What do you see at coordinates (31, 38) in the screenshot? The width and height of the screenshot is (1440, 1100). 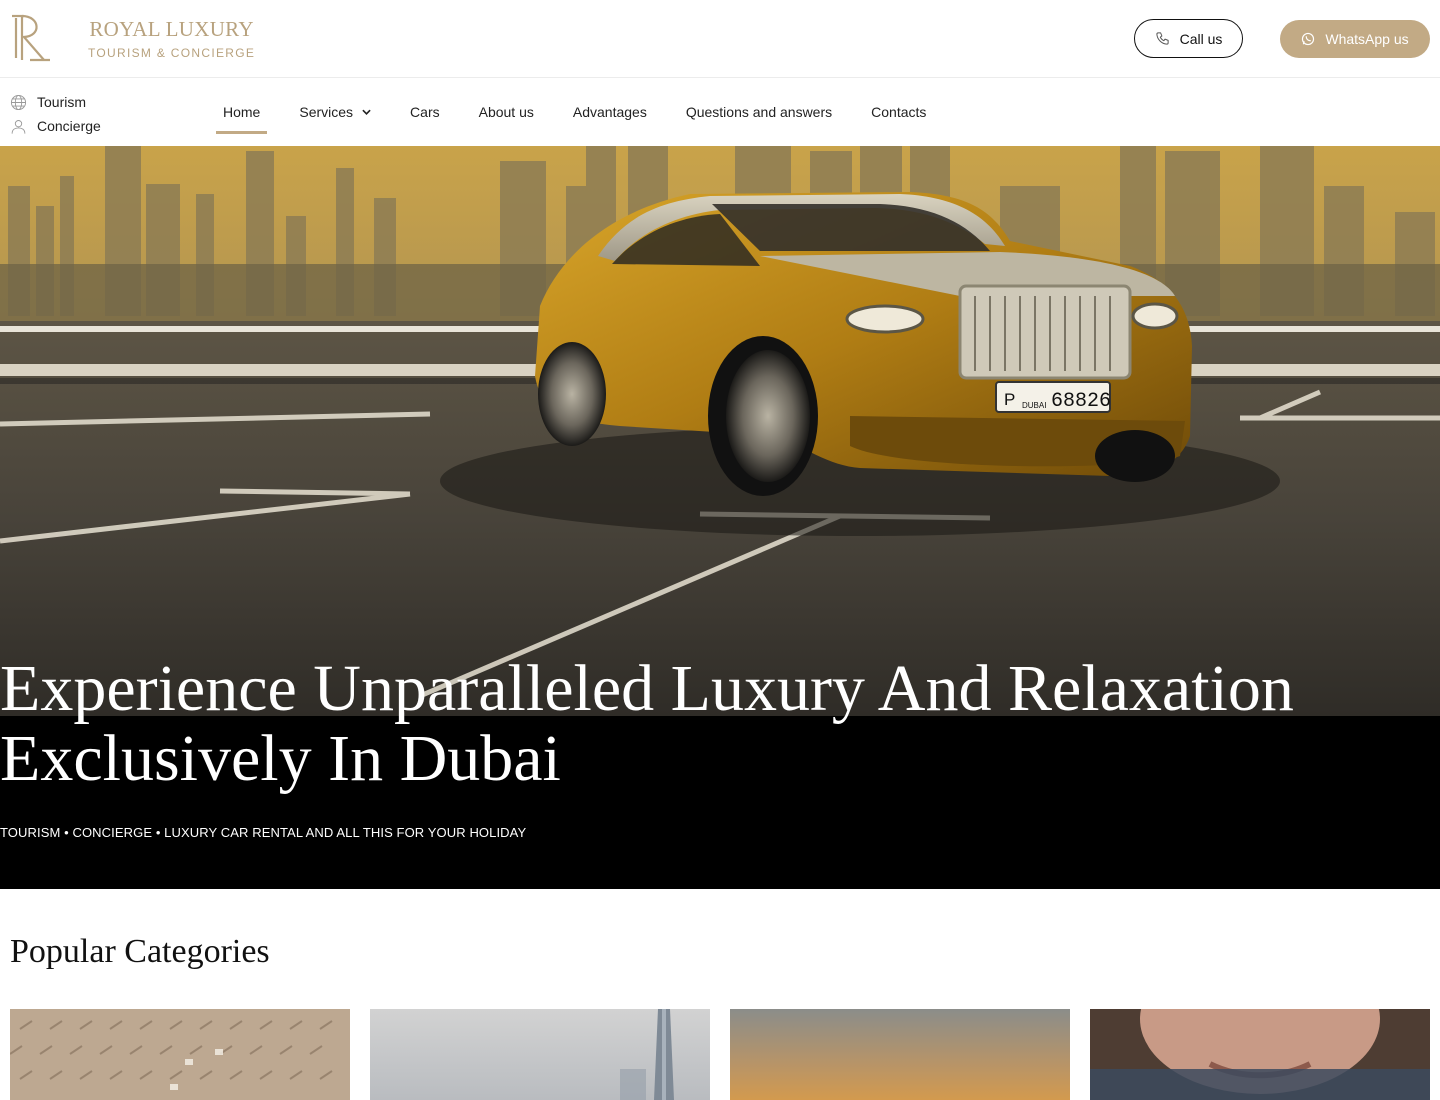 I see `royal-luxury-monogram-icon` at bounding box center [31, 38].